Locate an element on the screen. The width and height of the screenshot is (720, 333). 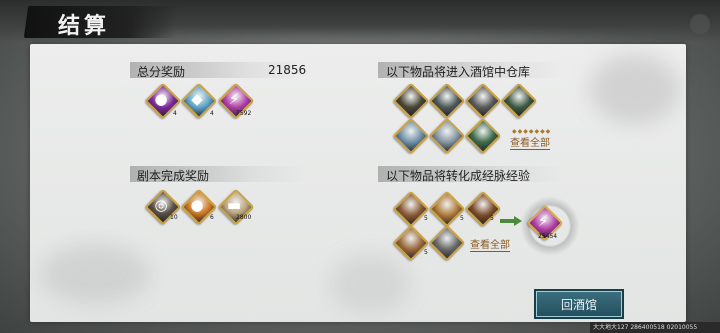
convert-view-all-link: 查看全部 is located at coordinates (490, 244).